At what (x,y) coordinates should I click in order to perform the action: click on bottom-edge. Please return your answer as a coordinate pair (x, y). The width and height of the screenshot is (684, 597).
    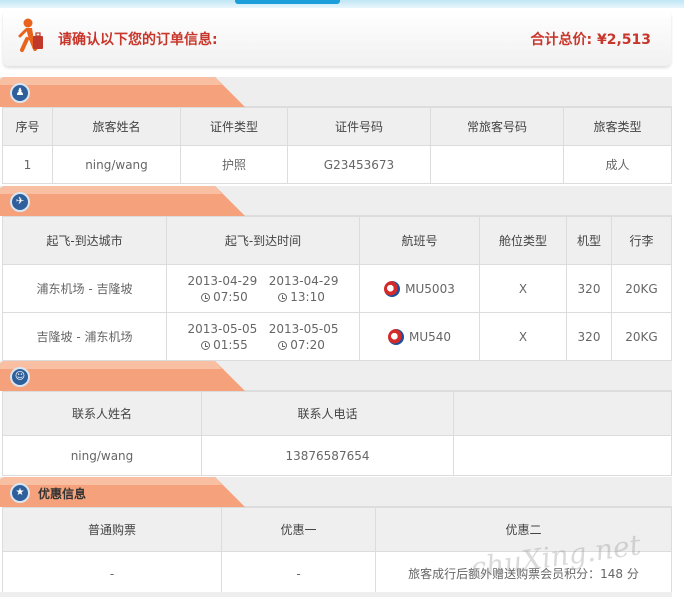
    Looking at the image, I should click on (336, 594).